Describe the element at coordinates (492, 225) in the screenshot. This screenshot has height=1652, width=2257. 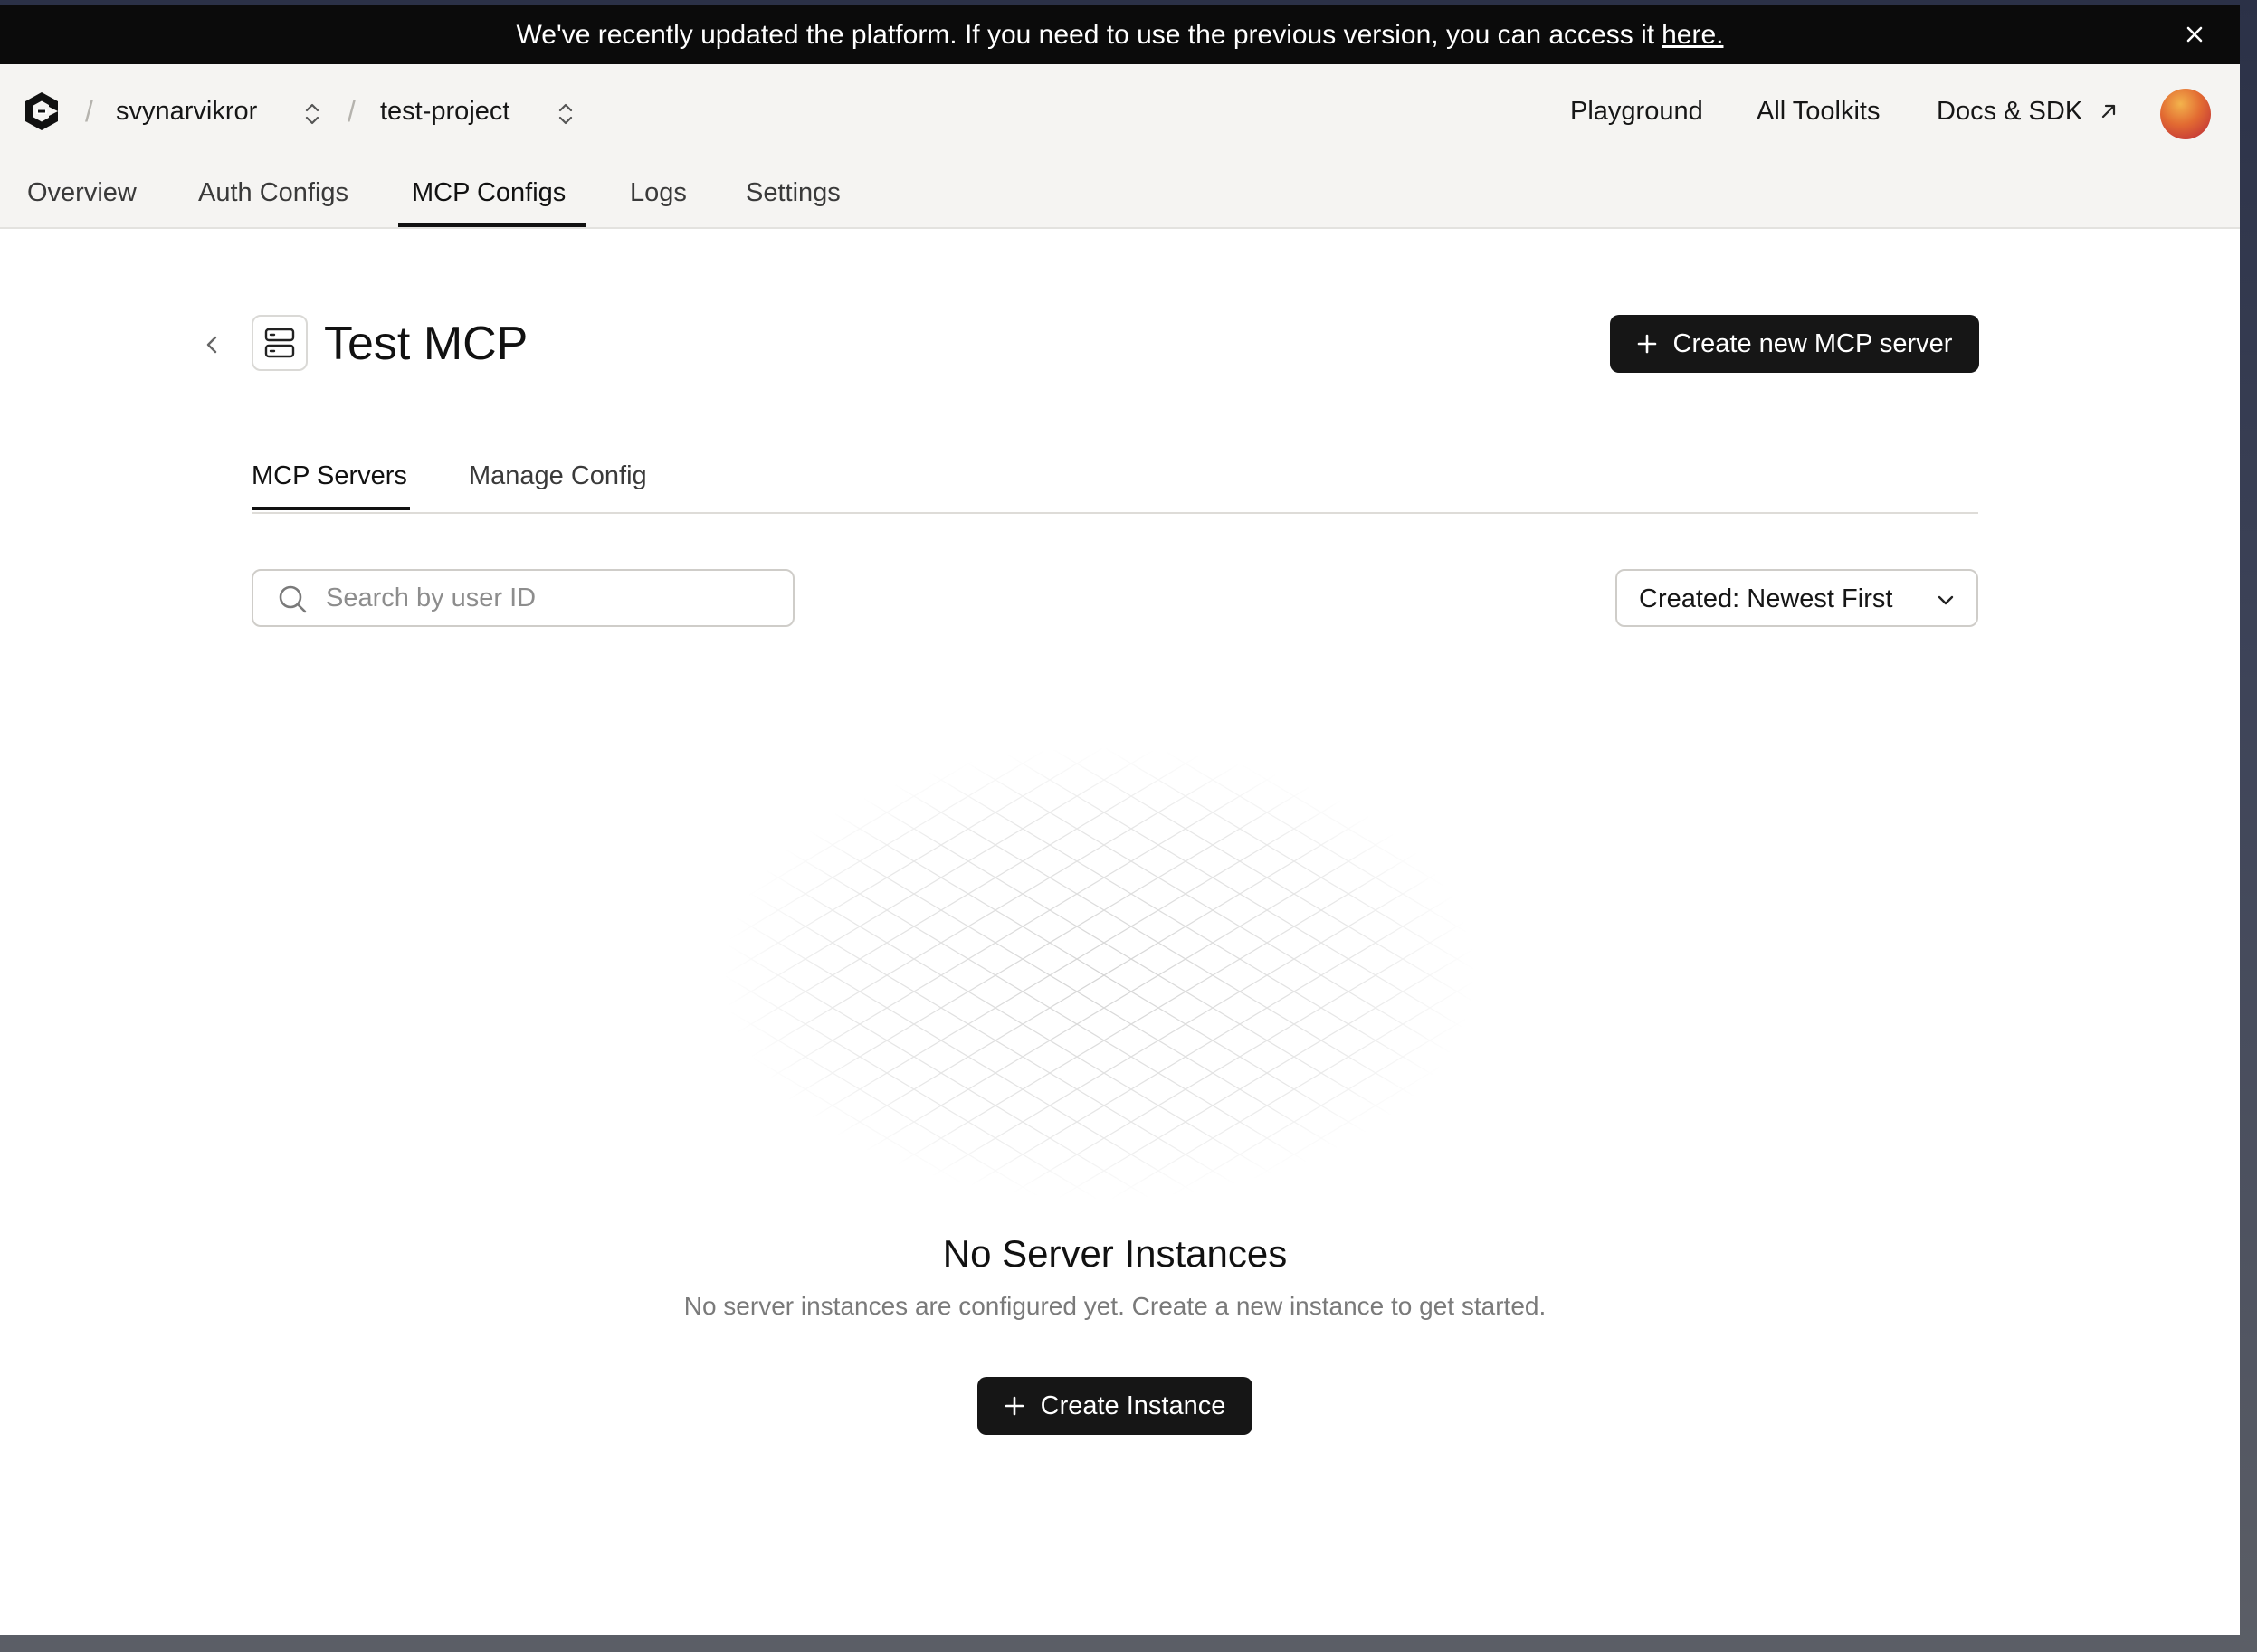
I see `active-tab-indicator` at that location.